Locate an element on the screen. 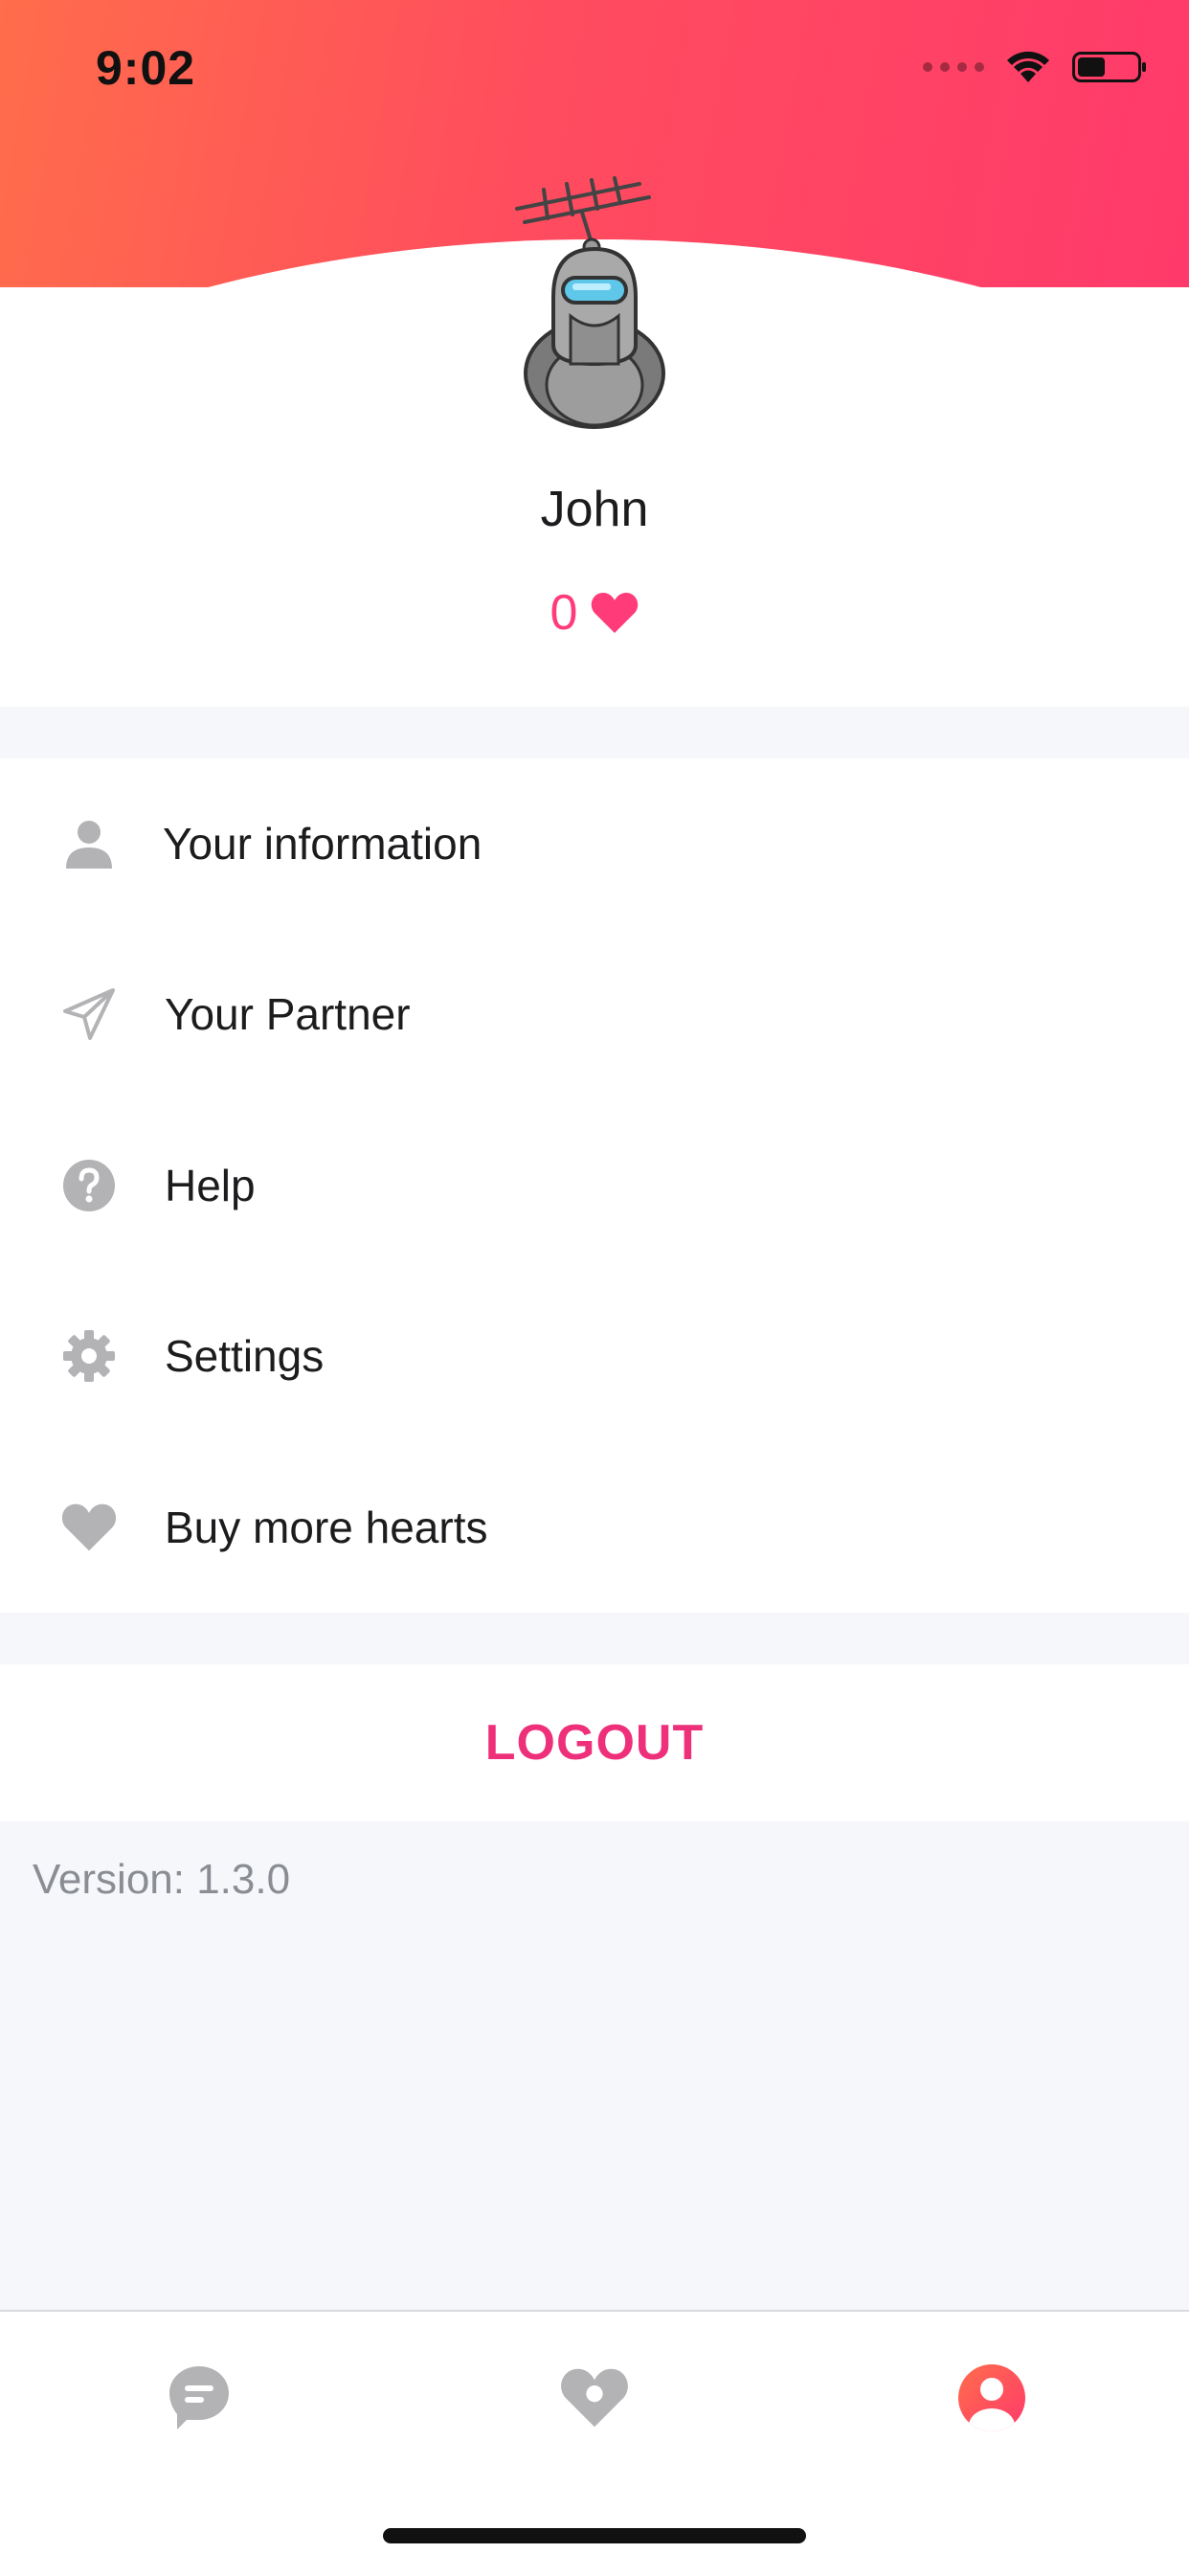 The height and width of the screenshot is (2576, 1189). menu-item-your-information: Your information is located at coordinates (594, 843).